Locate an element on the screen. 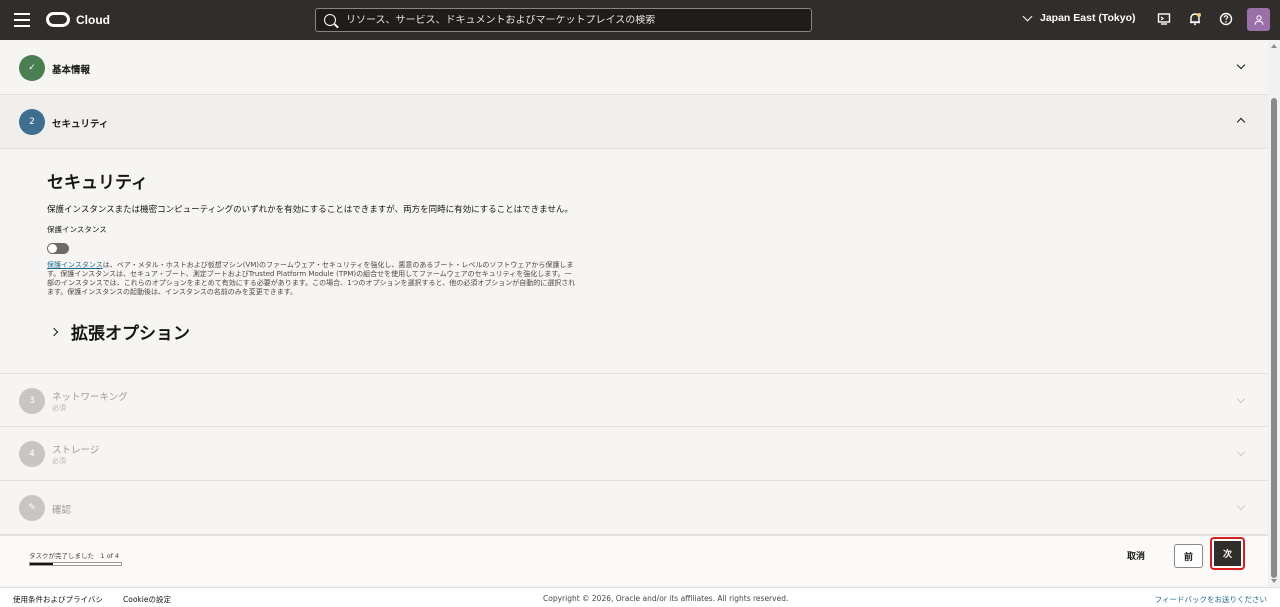 The image size is (1280, 607). advanced-options-label: 拡張オプション is located at coordinates (130, 334).